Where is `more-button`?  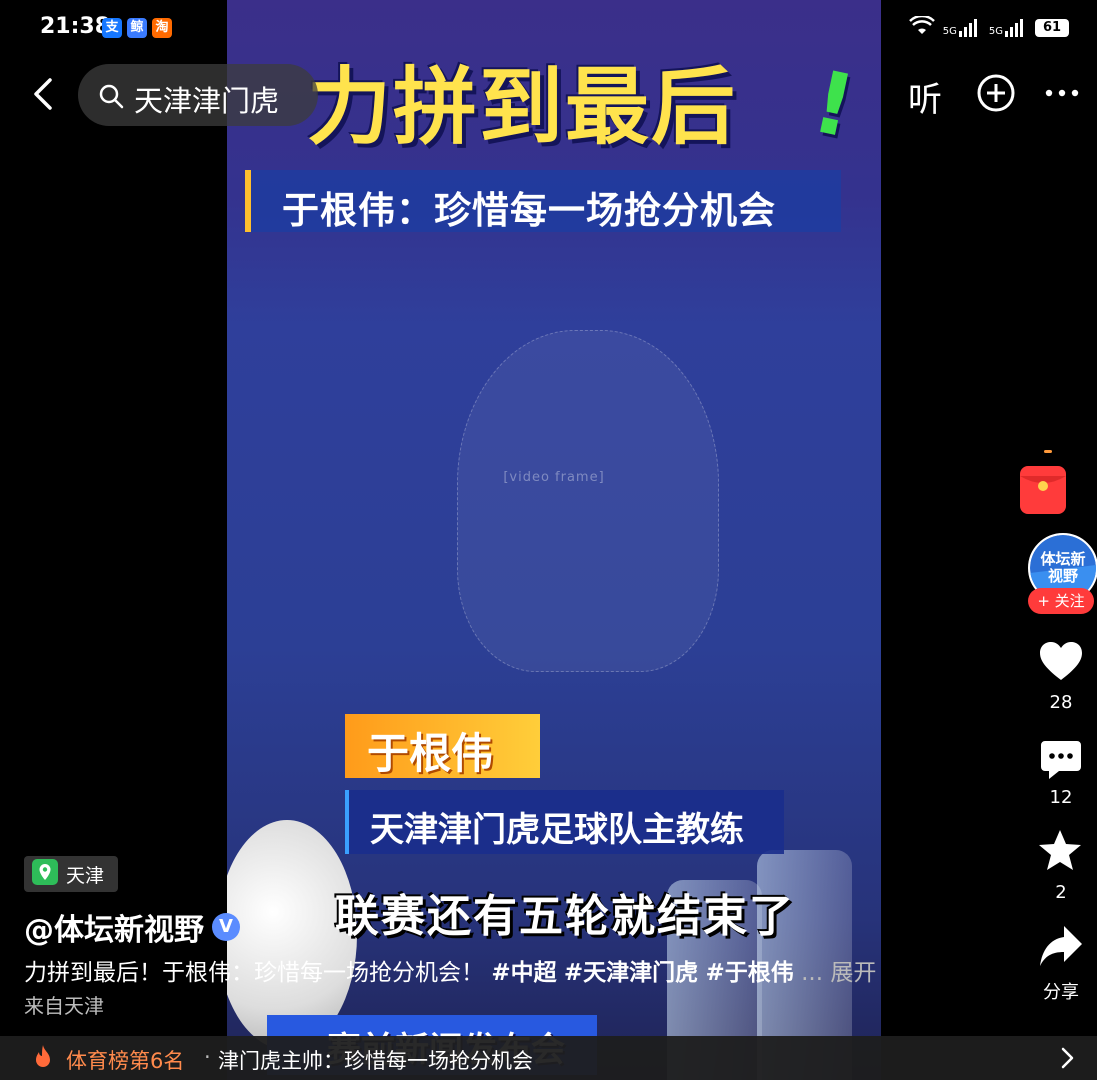 more-button is located at coordinates (1062, 95).